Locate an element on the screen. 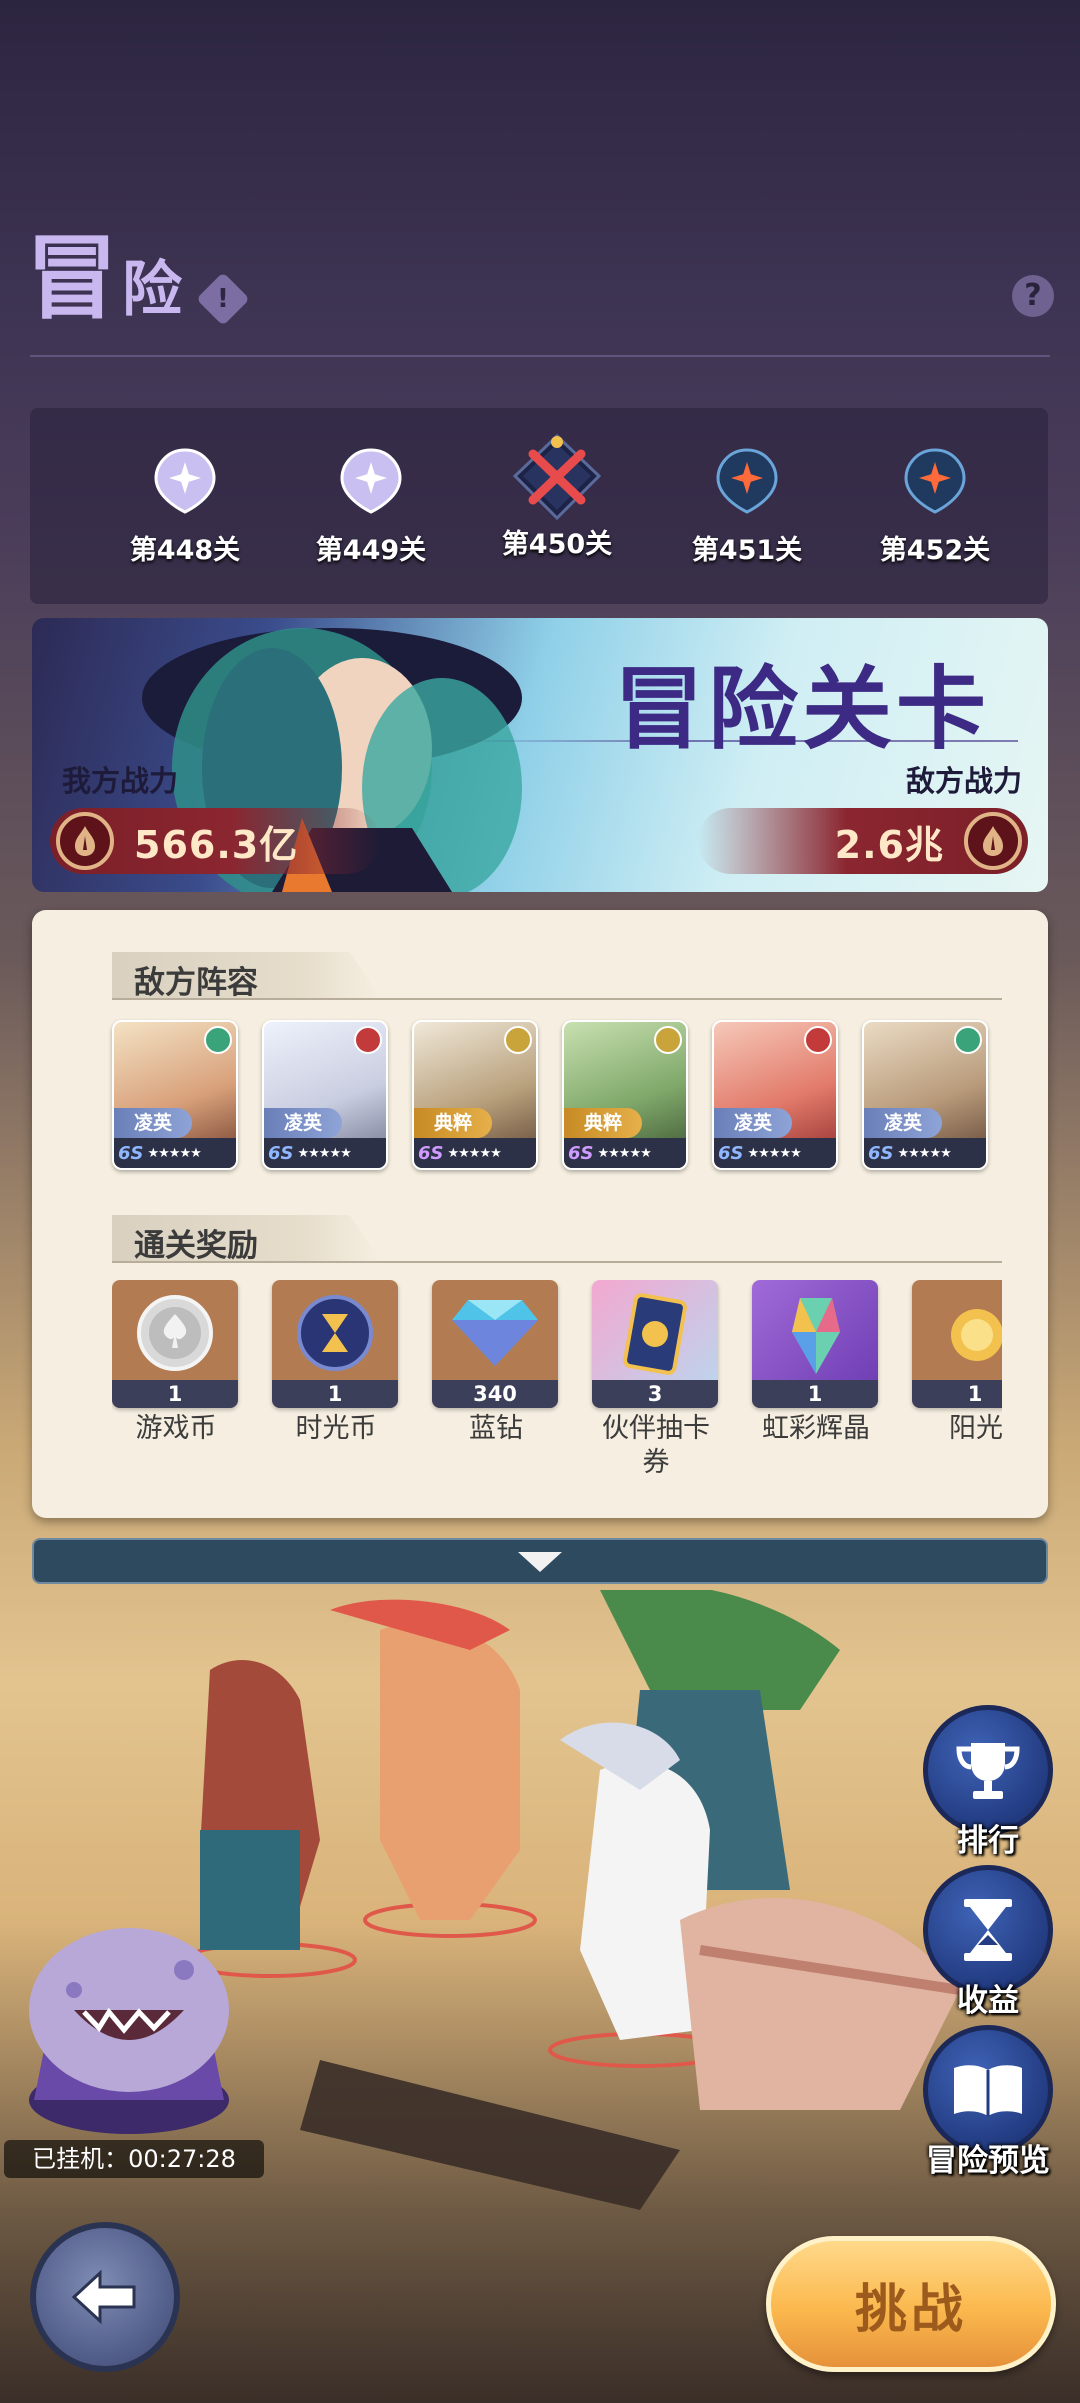 The image size is (1080, 2403). stage-452: 第452关 is located at coordinates (935, 507).